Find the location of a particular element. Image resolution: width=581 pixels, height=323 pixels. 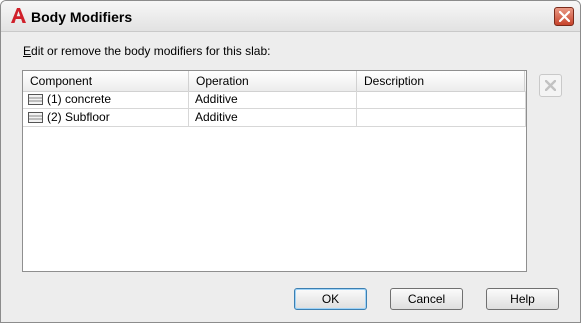

component-name: (2) Subfloor is located at coordinates (78, 117).